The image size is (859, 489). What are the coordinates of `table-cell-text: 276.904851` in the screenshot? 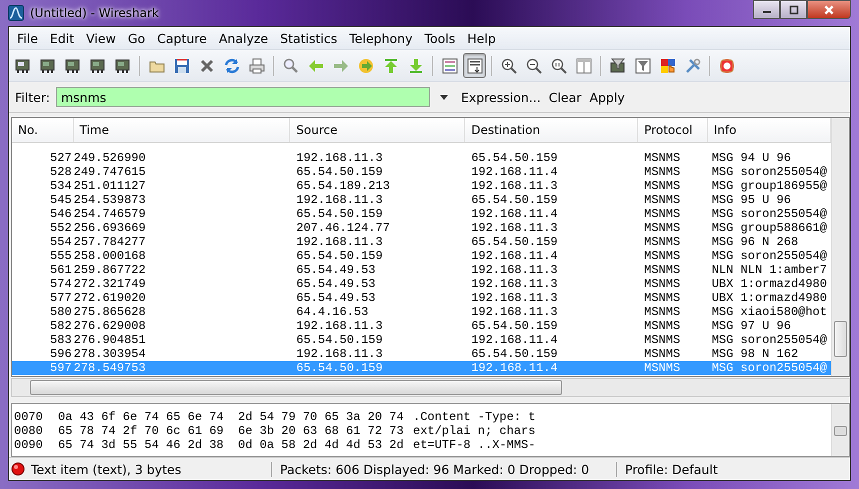 It's located at (110, 340).